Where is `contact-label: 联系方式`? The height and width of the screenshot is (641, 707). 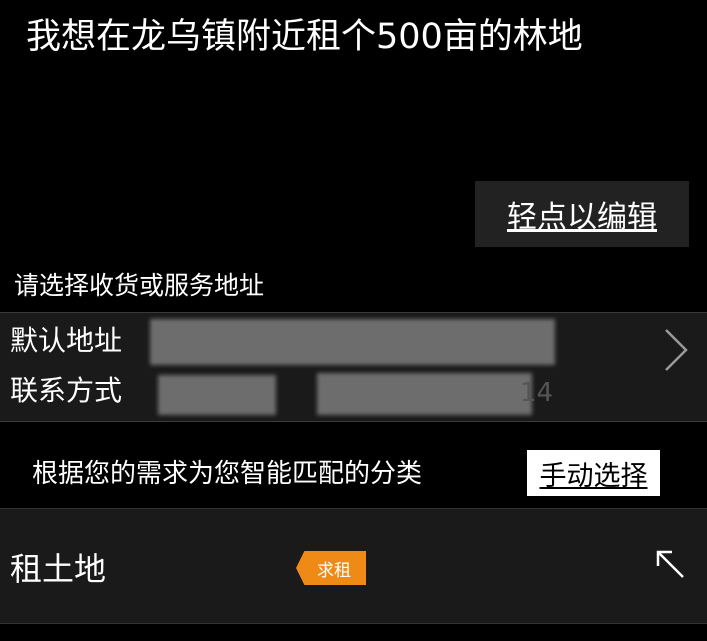
contact-label: 联系方式 is located at coordinates (66, 390).